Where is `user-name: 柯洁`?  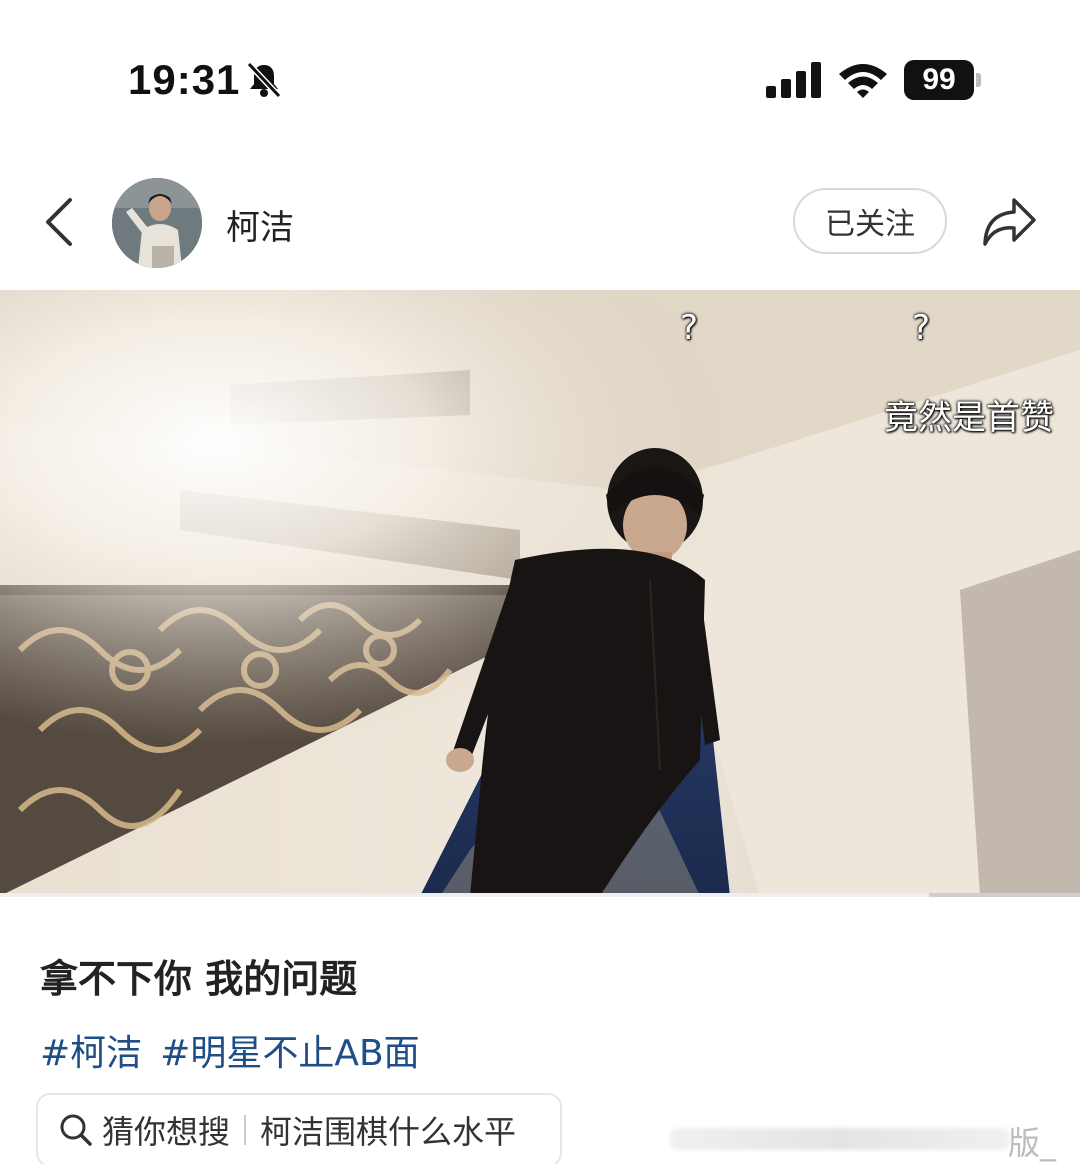
user-name: 柯洁 is located at coordinates (260, 224).